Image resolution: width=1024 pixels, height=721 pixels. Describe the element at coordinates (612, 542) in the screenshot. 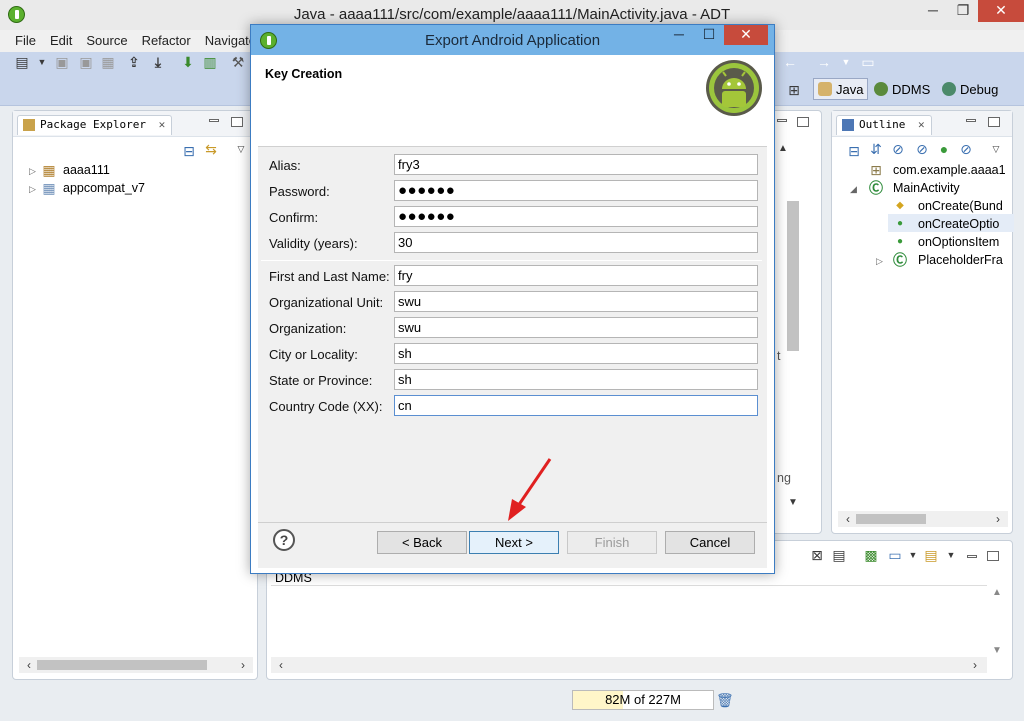

I see `finish-button: Finish` at that location.